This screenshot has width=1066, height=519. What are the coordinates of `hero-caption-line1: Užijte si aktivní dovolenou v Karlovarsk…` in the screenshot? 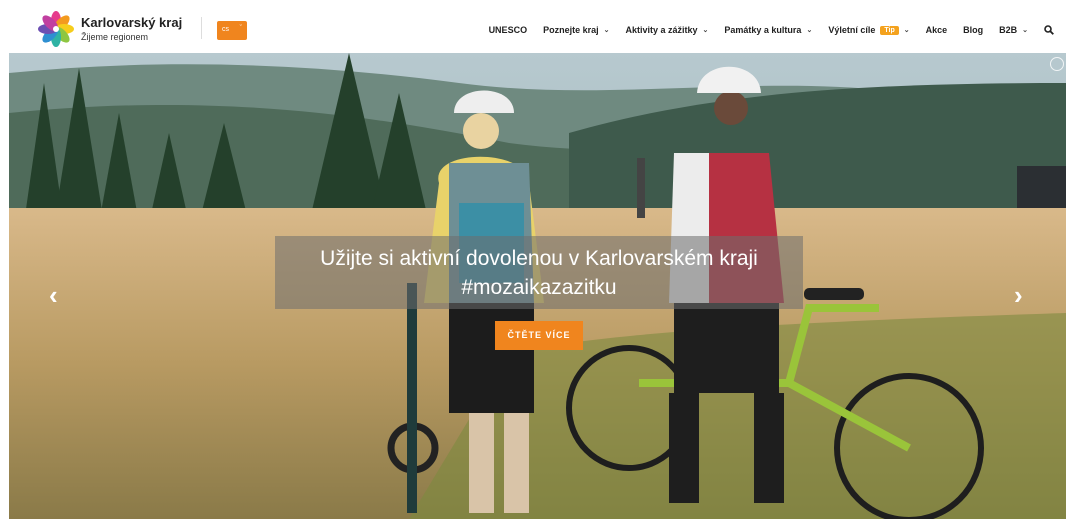 It's located at (539, 258).